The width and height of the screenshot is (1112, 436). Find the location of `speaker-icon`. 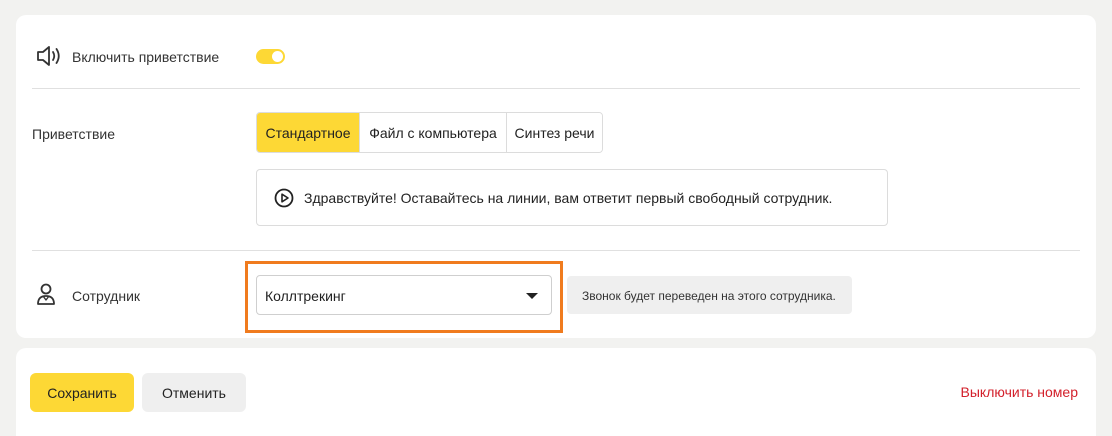

speaker-icon is located at coordinates (48, 56).